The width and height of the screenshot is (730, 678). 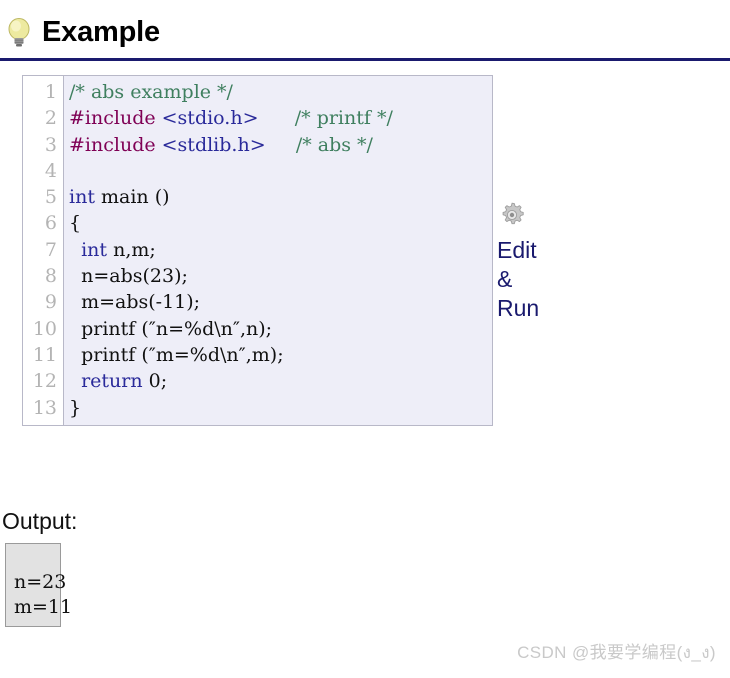 What do you see at coordinates (19, 32) in the screenshot?
I see `lightbulb-icon` at bounding box center [19, 32].